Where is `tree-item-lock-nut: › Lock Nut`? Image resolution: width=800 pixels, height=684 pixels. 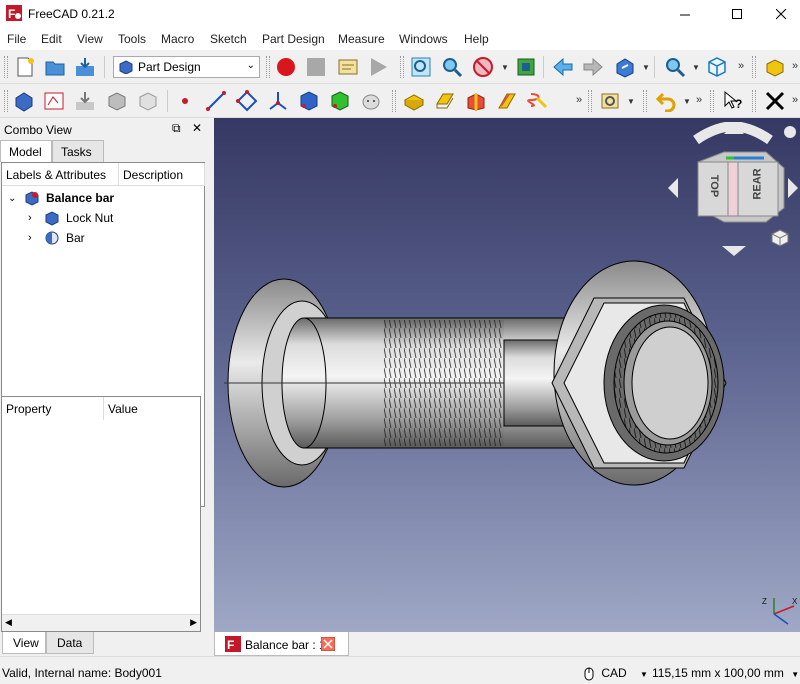 tree-item-lock-nut: › Lock Nut is located at coordinates (70, 218).